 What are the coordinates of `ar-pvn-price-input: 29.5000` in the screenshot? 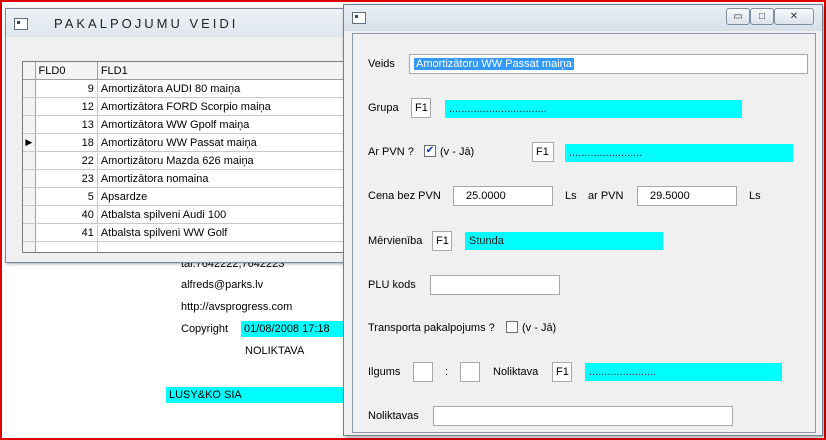 It's located at (687, 196).